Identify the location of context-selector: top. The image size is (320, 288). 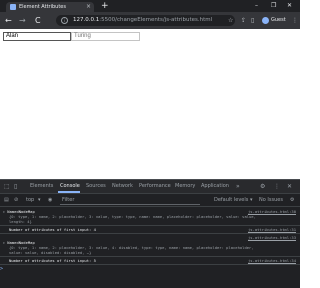
(30, 200).